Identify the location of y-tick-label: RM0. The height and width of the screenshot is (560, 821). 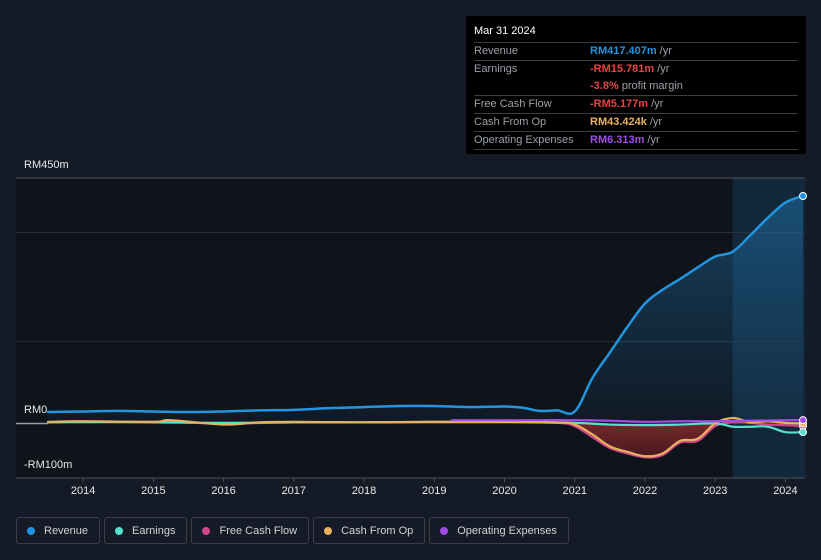
(36, 410).